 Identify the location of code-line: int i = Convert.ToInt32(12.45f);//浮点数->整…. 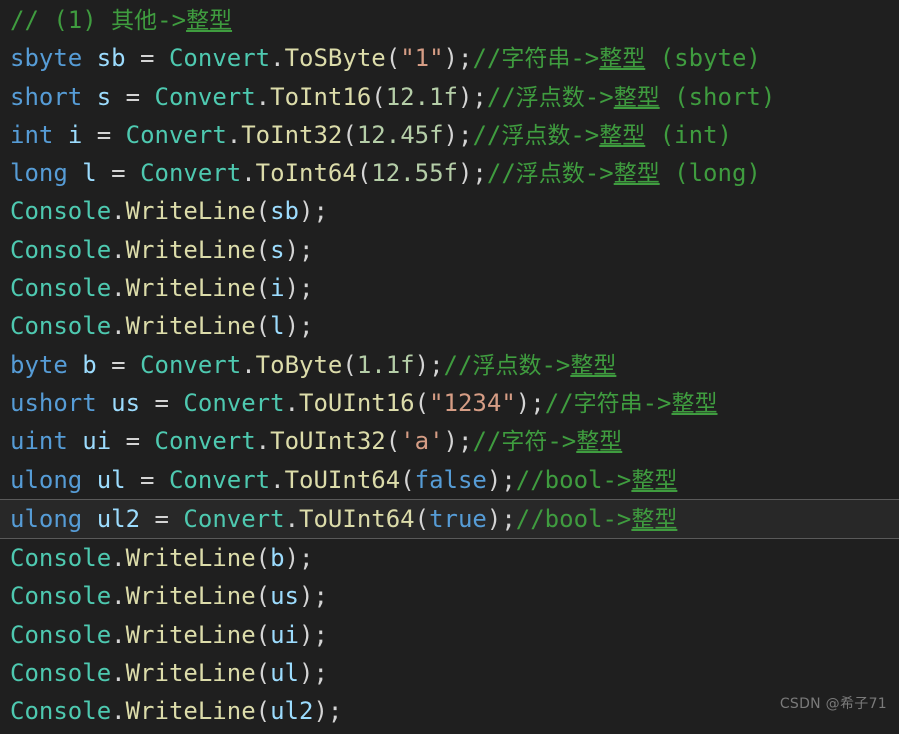
(449, 135).